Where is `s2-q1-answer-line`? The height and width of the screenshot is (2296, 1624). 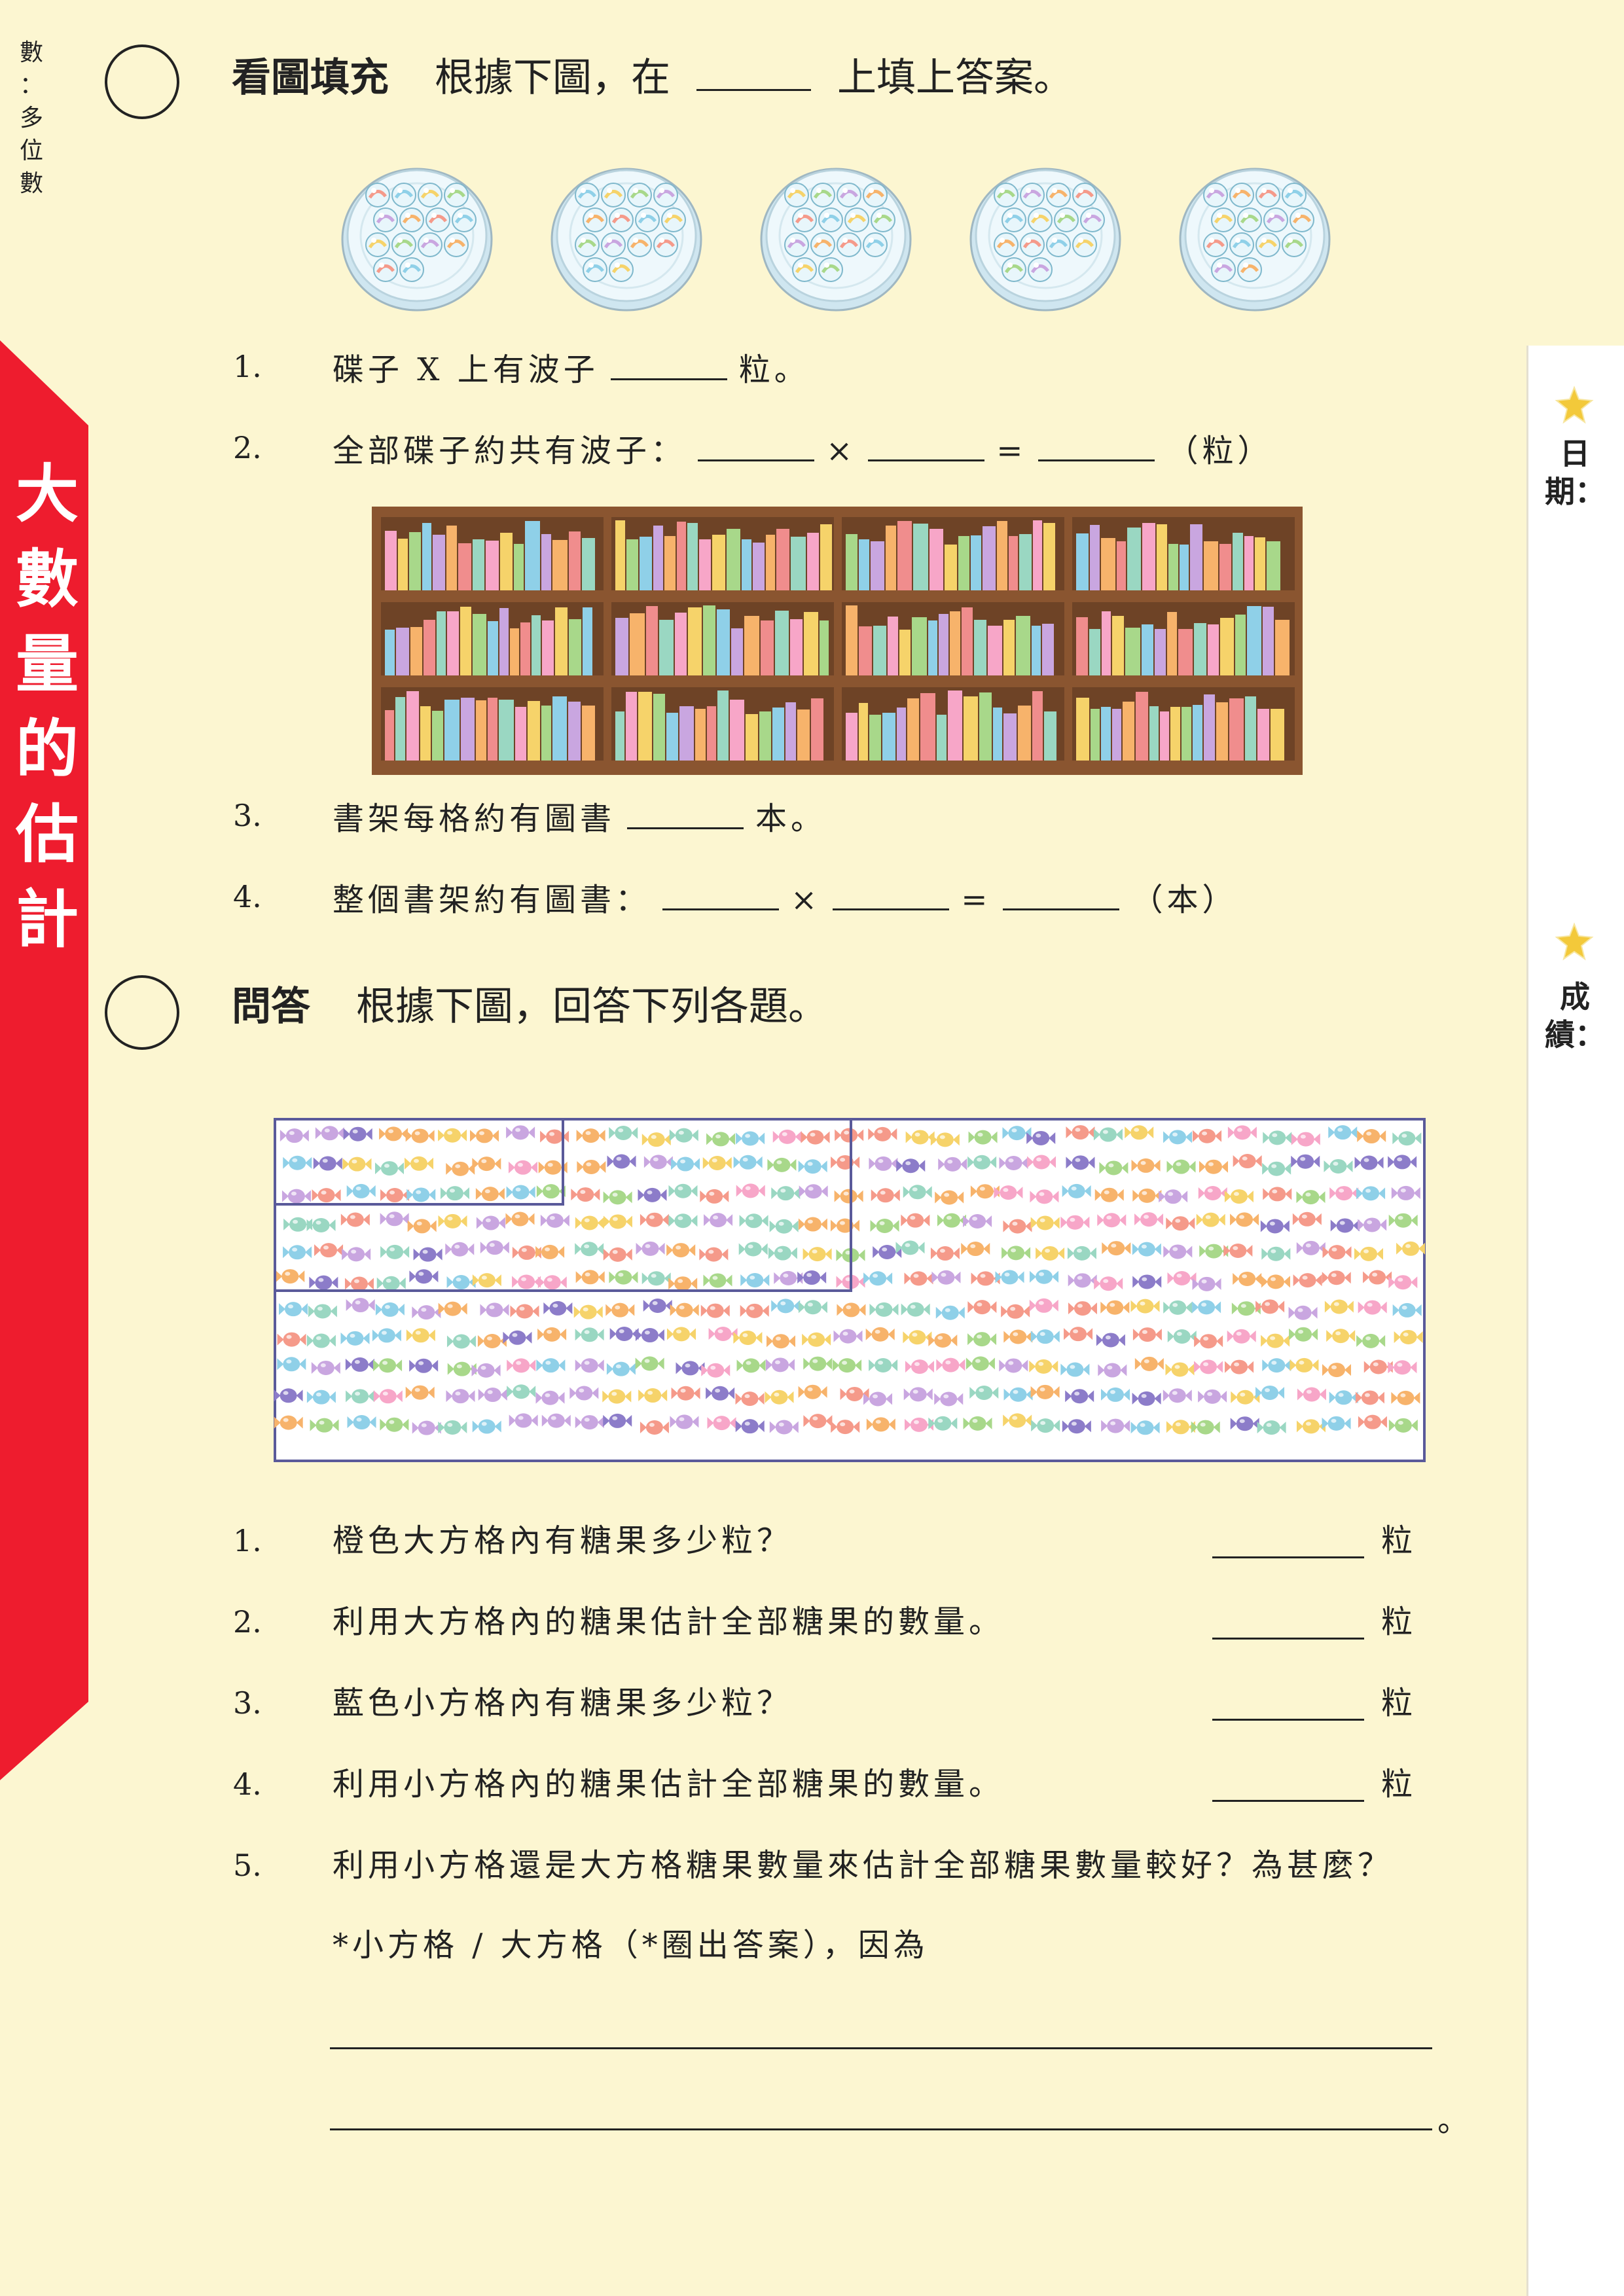 s2-q1-answer-line is located at coordinates (1288, 1557).